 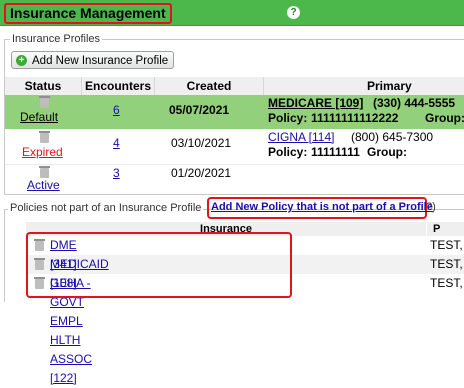 What do you see at coordinates (431, 207) in the screenshot?
I see `policies-legend-suffix: ?)` at bounding box center [431, 207].